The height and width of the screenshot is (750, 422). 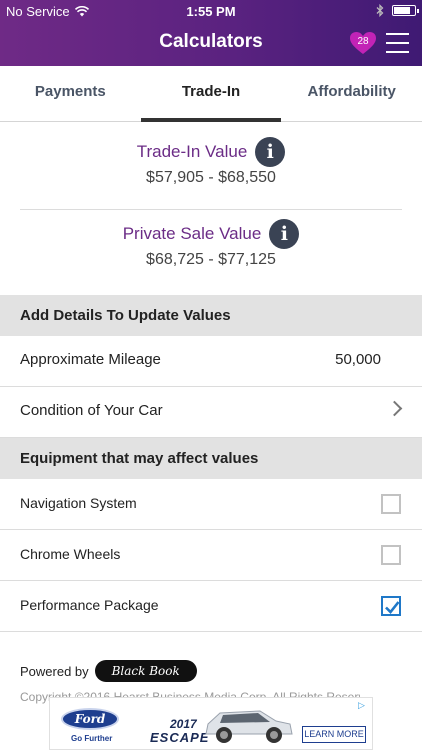 I want to click on learn-more-button: LEARN MORE, so click(x=334, y=734).